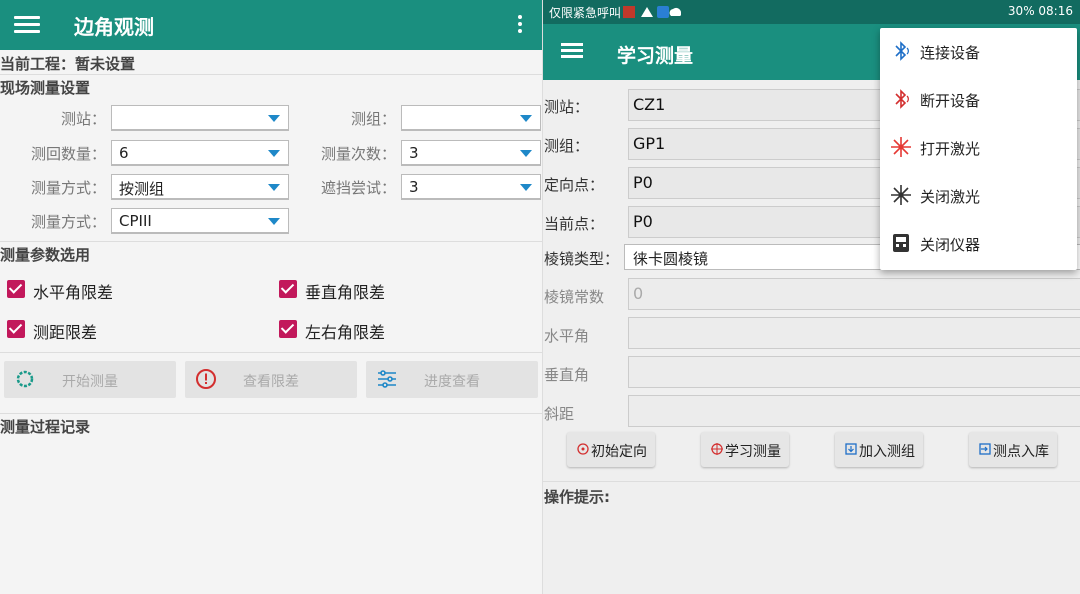 The image size is (1080, 594). Describe the element at coordinates (288, 329) in the screenshot. I see `leftright-tolerance-checkbox` at that location.